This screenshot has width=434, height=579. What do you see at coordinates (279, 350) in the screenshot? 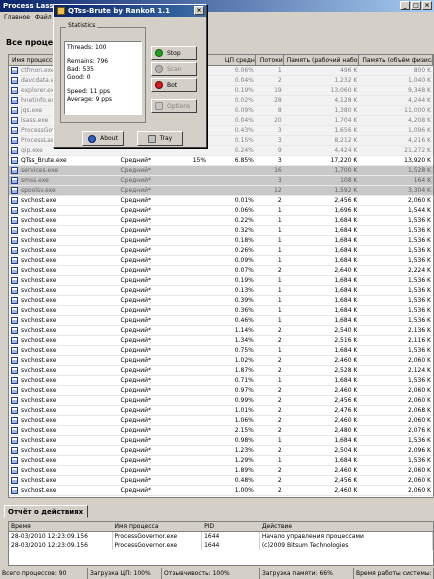
I see `process-threads: 1` at bounding box center [279, 350].